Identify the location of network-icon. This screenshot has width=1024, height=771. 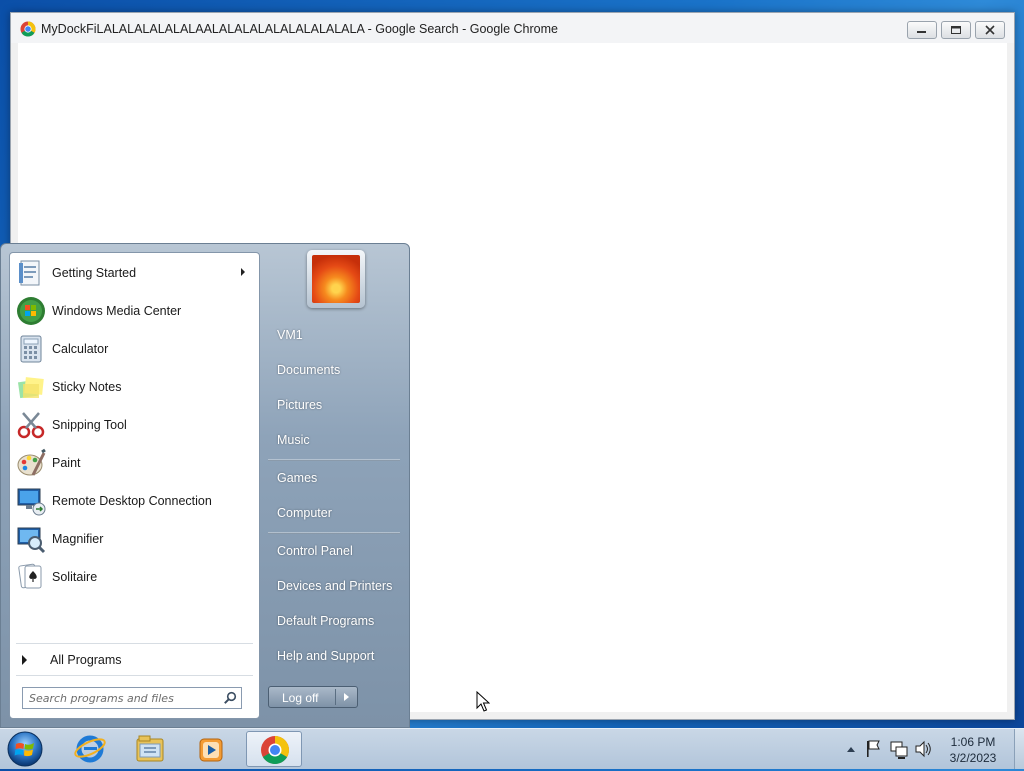
(899, 749).